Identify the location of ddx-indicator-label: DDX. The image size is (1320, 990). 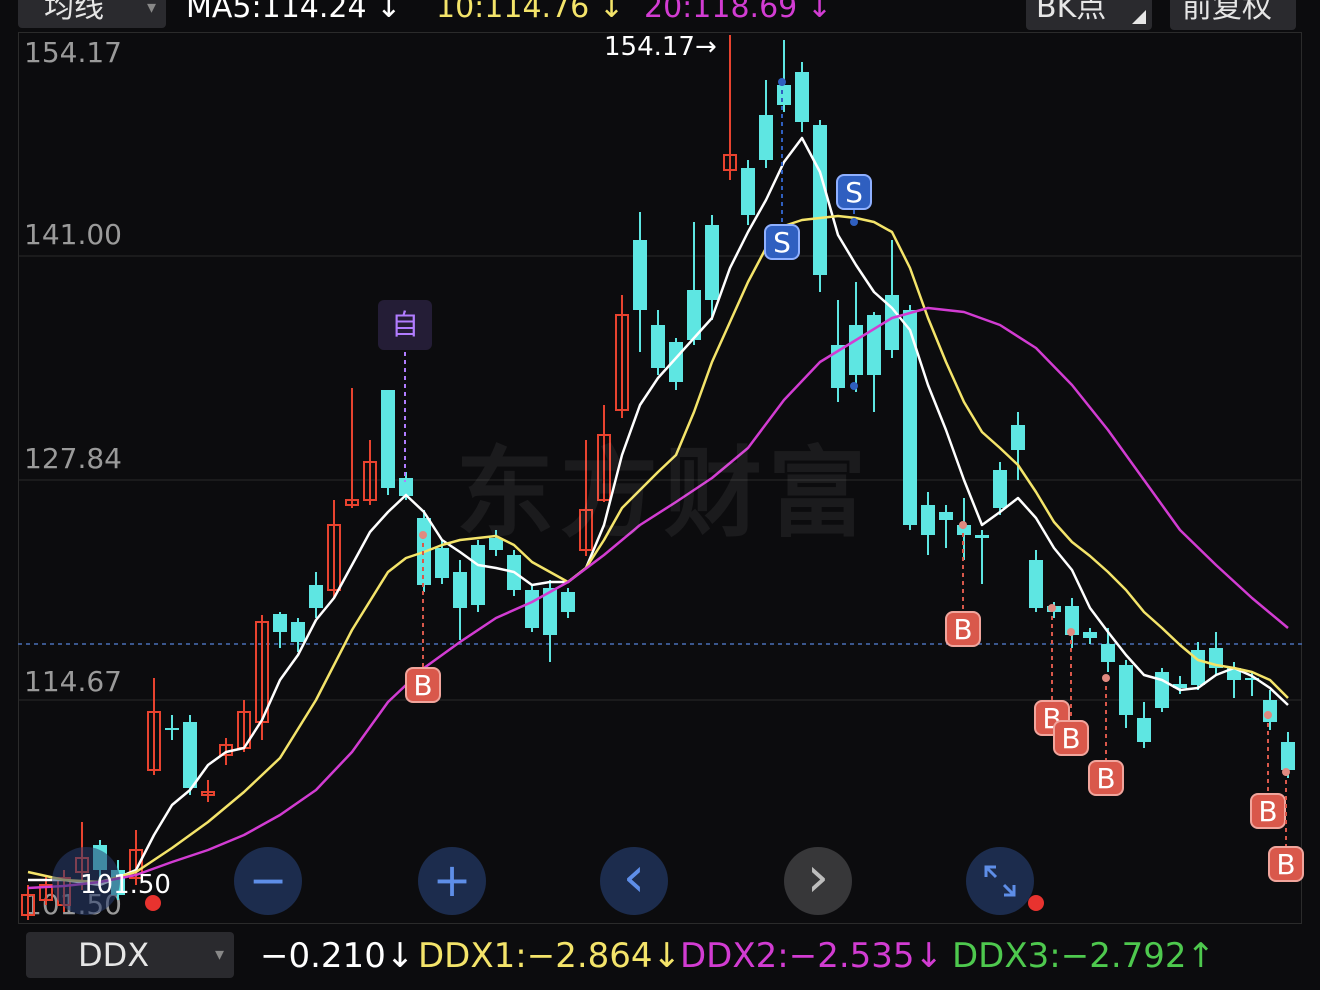
(114, 955).